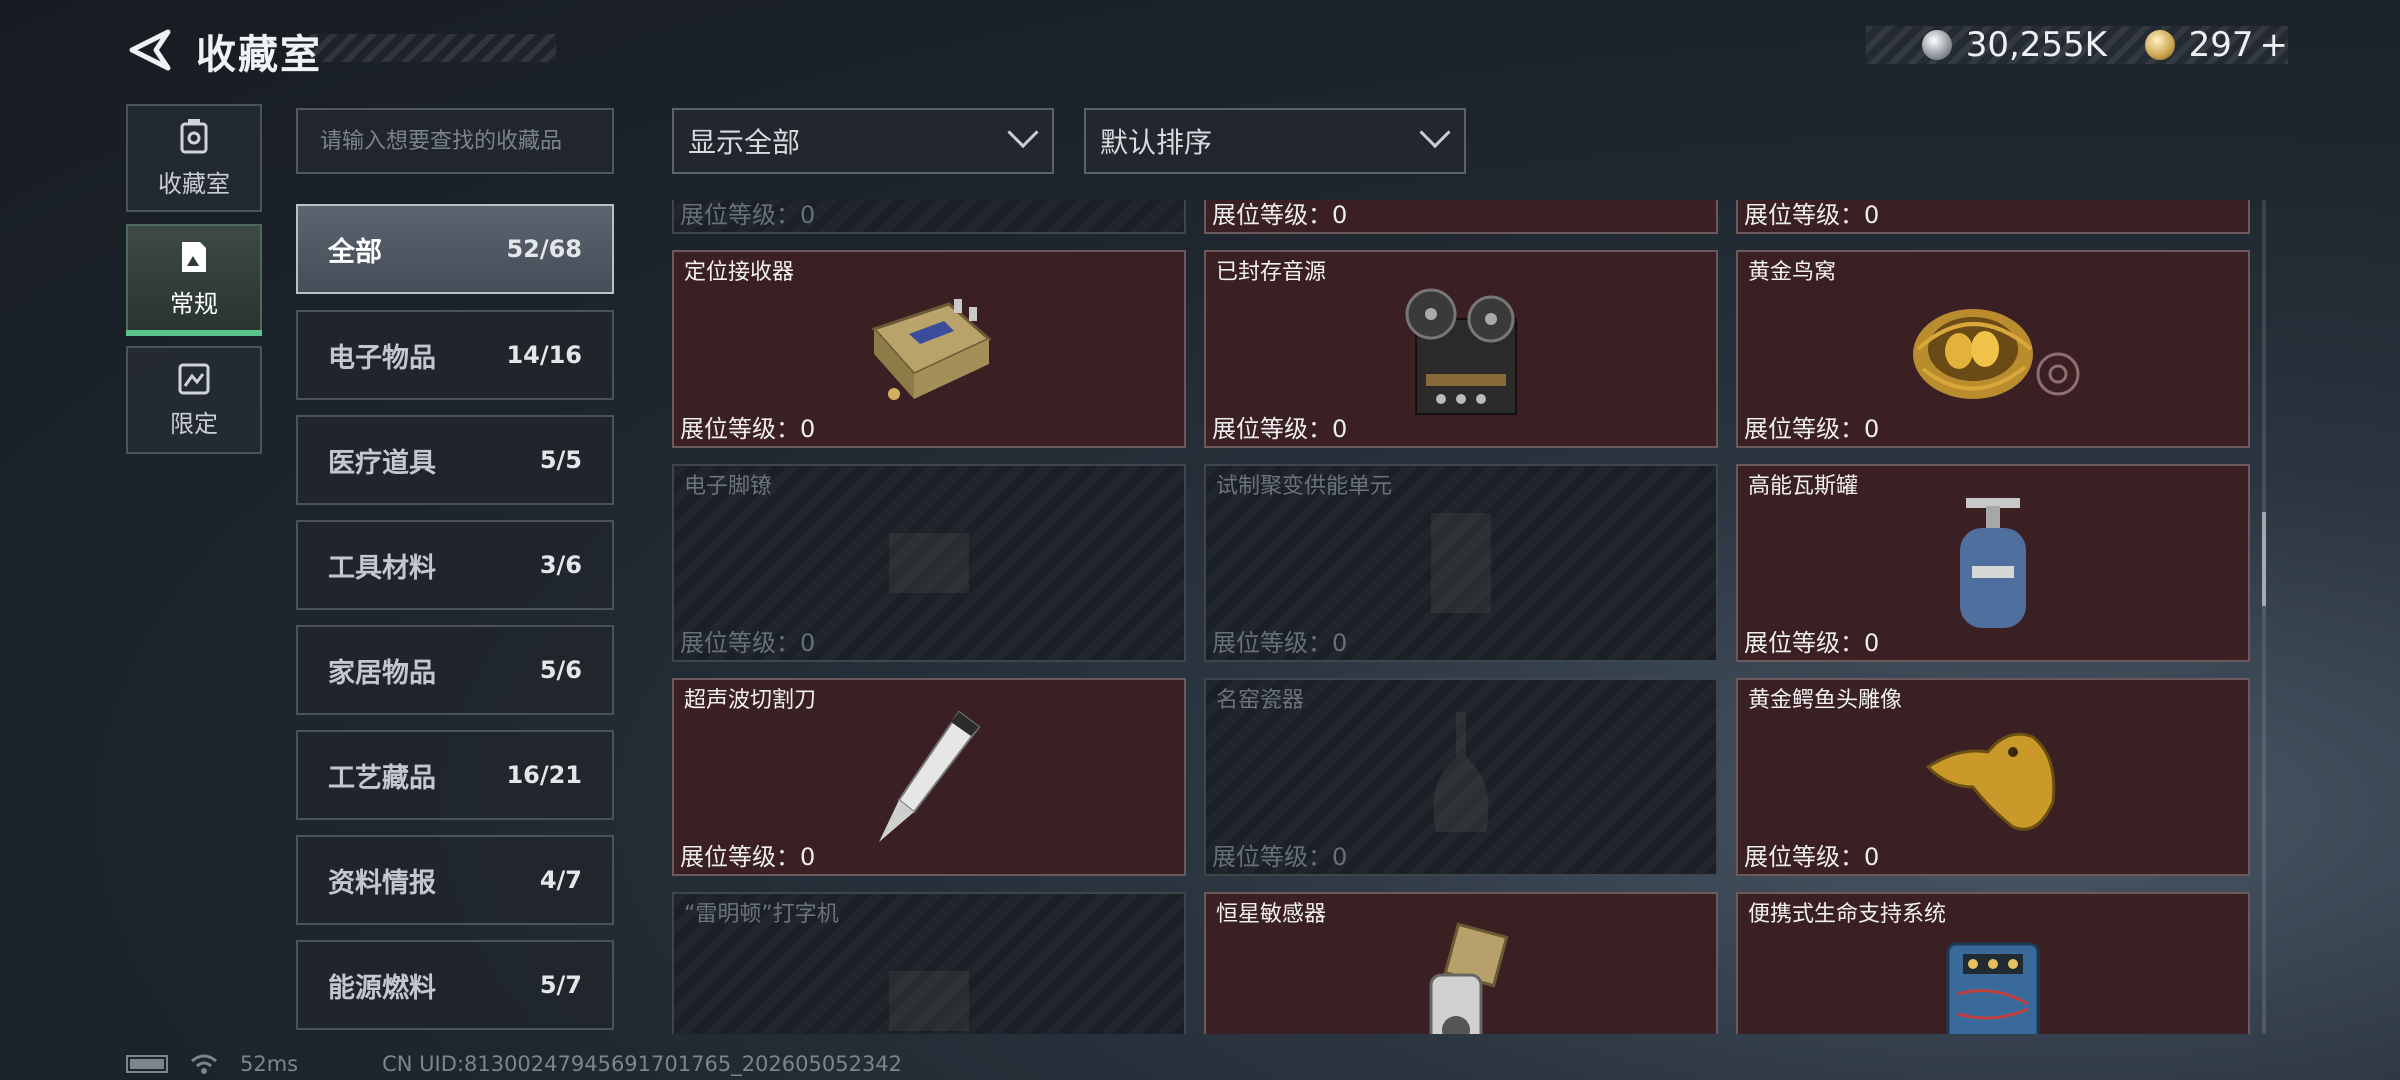  Describe the element at coordinates (433, 48) in the screenshot. I see `title-decoration` at that location.